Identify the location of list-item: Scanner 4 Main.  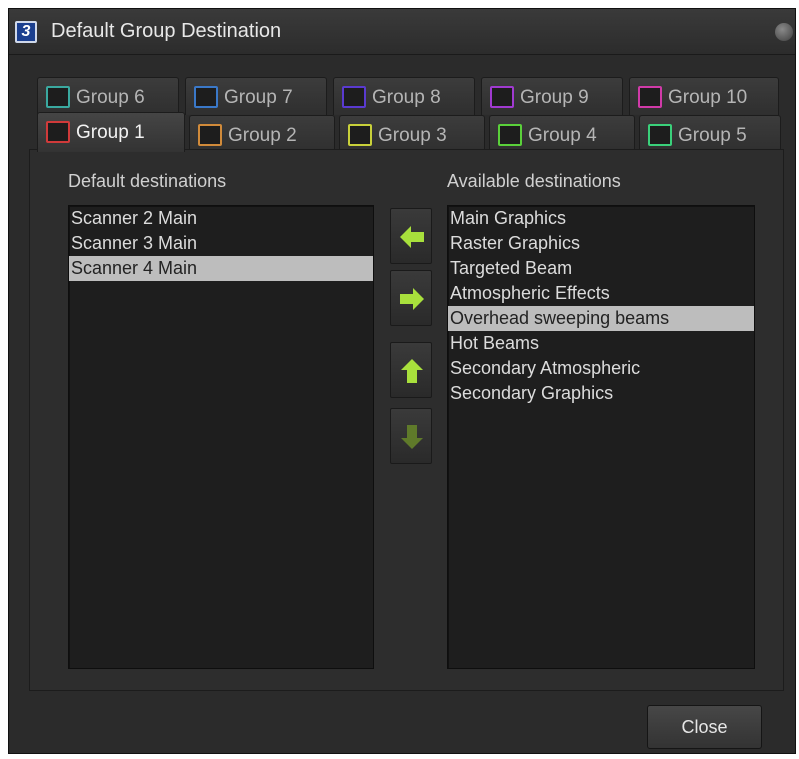
(221, 268).